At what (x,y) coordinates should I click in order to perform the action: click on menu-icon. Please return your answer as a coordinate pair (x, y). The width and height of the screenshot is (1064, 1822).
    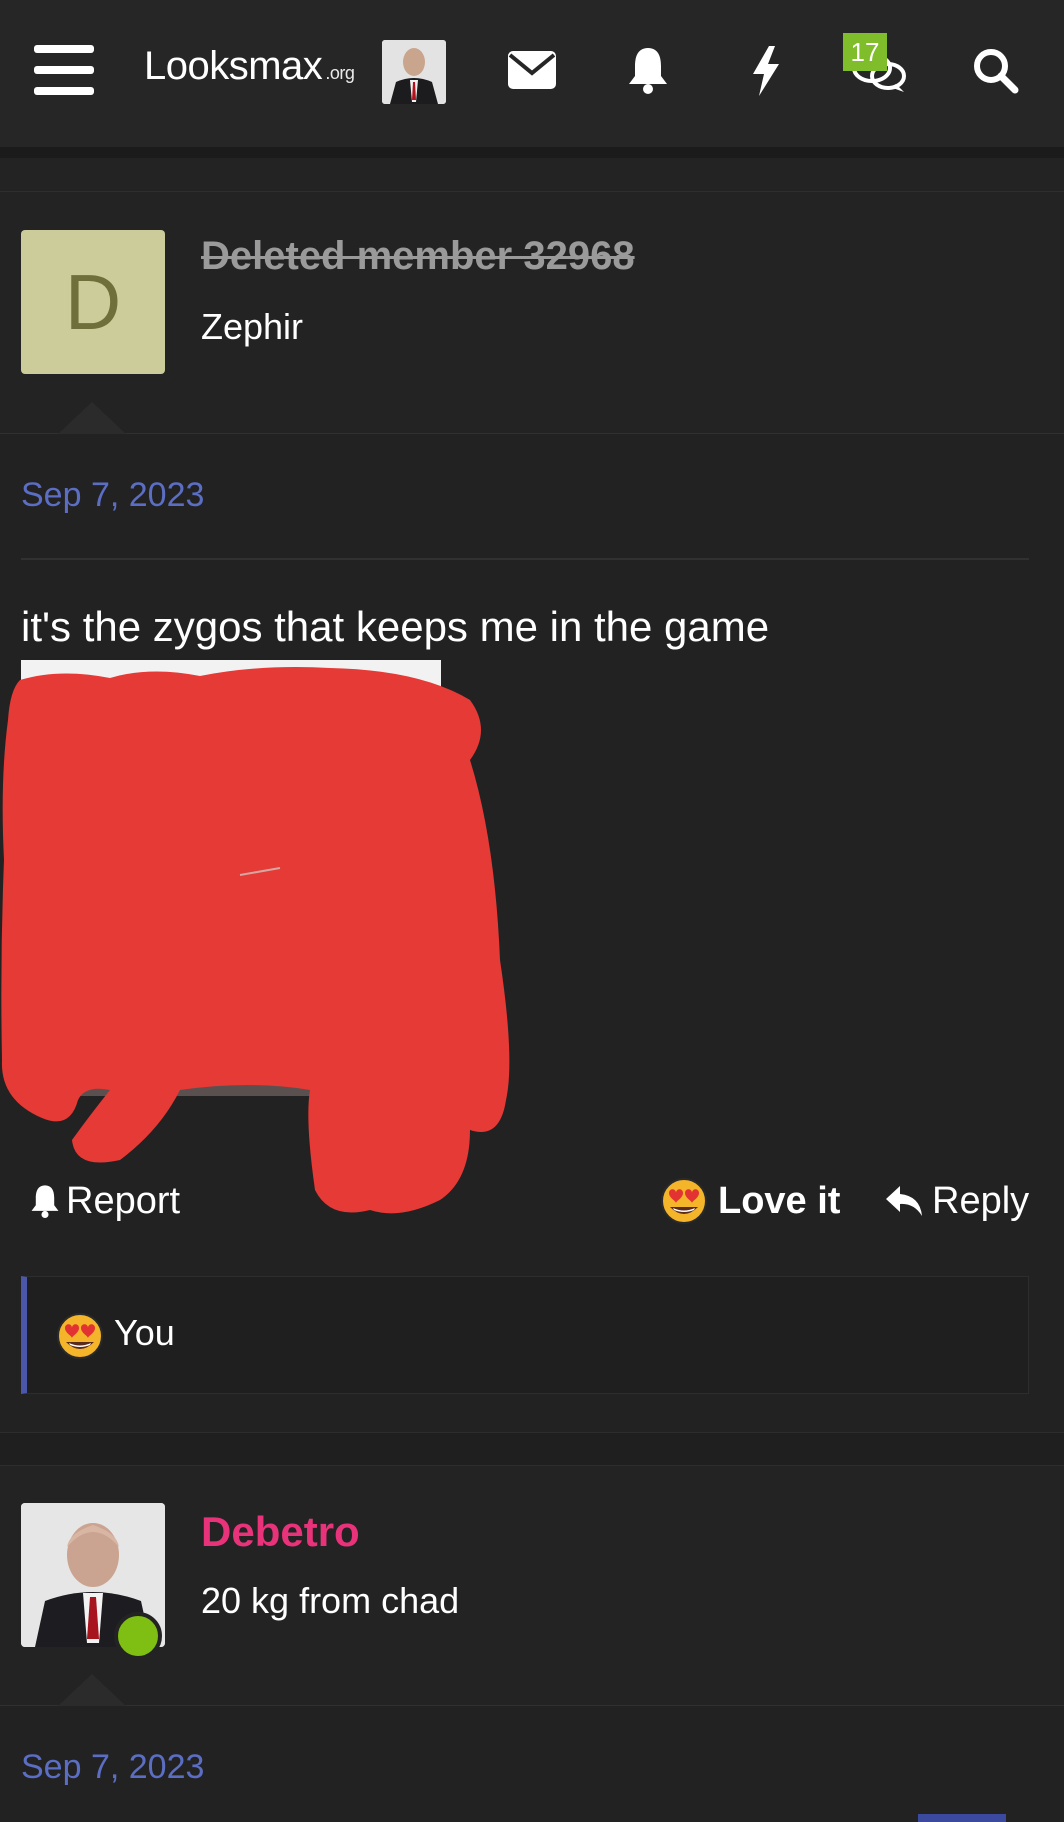
    Looking at the image, I should click on (64, 70).